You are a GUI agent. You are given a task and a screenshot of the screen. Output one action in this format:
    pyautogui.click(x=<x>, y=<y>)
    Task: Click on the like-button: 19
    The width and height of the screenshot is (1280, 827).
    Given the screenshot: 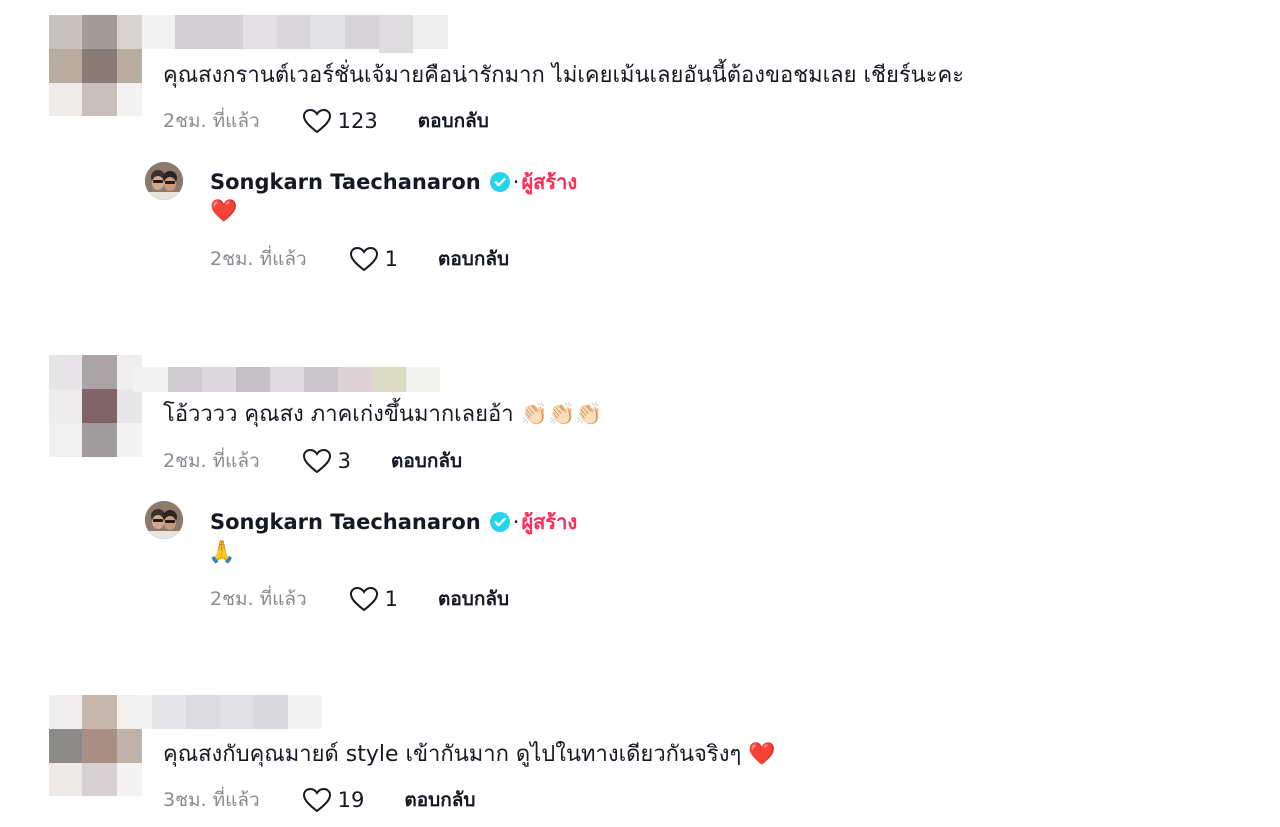 What is the action you would take?
    pyautogui.click(x=333, y=800)
    